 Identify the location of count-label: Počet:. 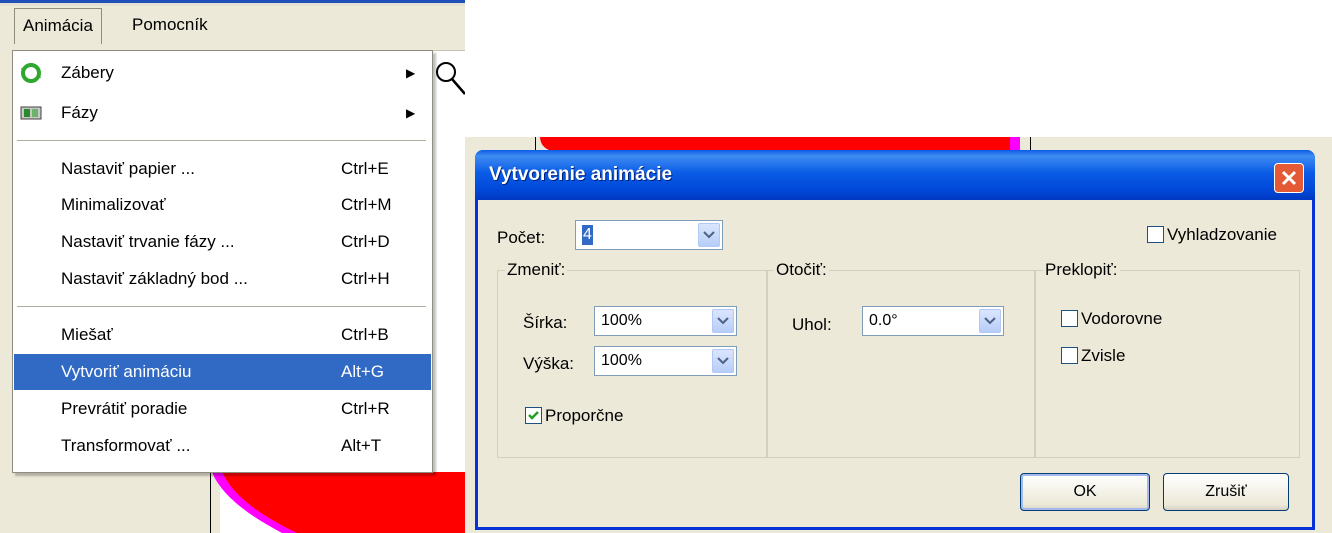
(521, 237).